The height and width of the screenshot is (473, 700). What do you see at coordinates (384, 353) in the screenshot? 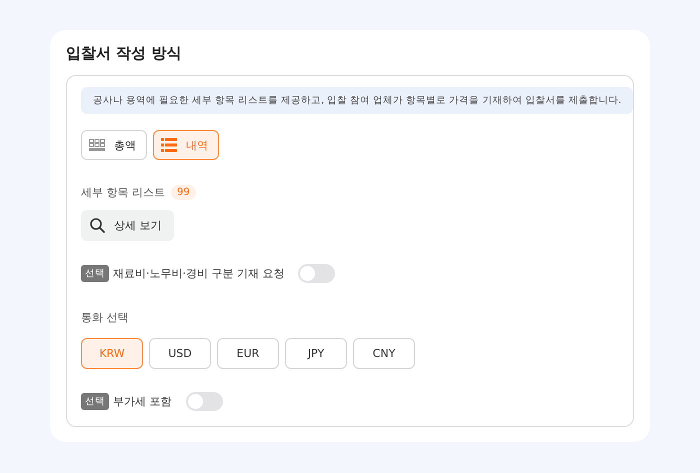
I see `currency-button: CNY` at bounding box center [384, 353].